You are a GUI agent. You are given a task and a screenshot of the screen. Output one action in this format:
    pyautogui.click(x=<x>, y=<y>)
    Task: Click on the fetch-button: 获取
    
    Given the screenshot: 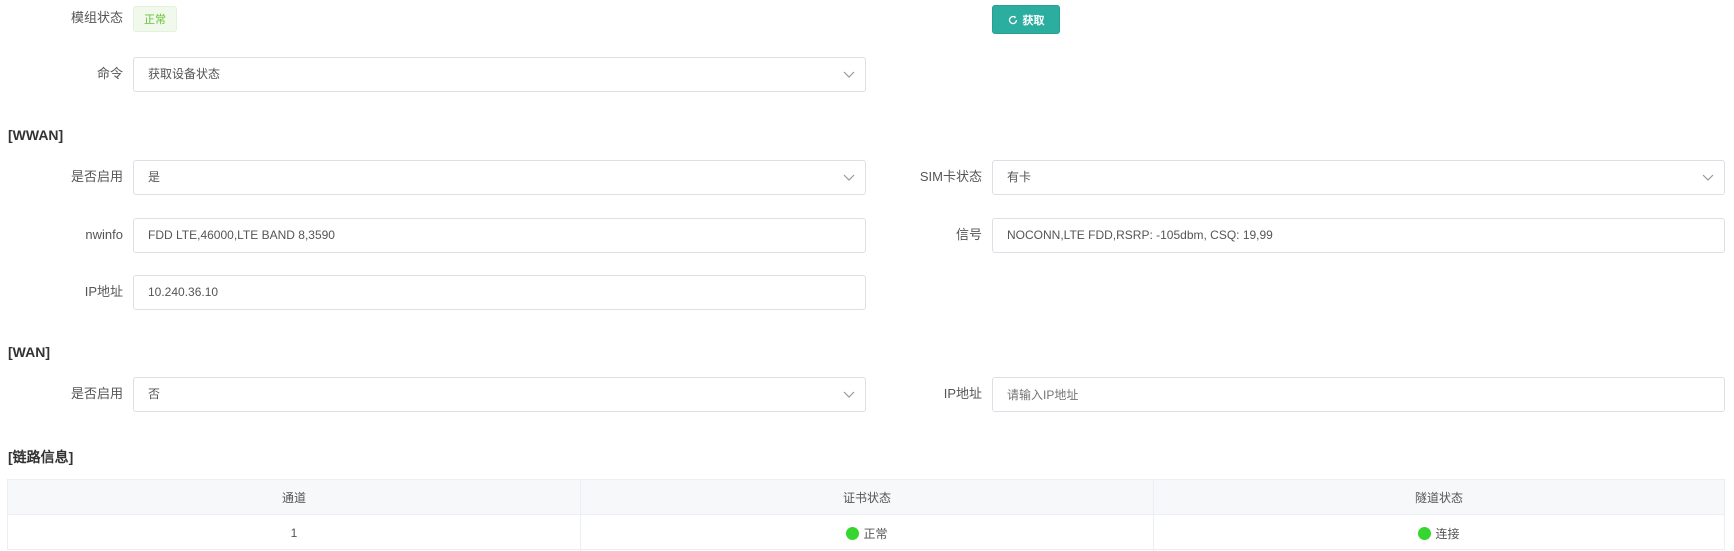 What is the action you would take?
    pyautogui.click(x=1026, y=19)
    